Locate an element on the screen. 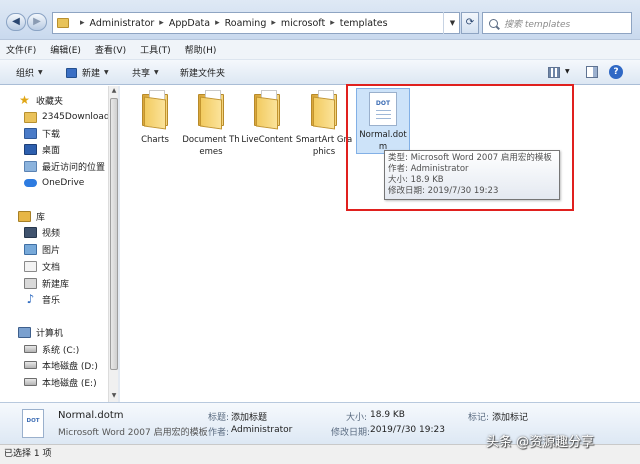 The image size is (640, 464). scrollbar-thumb is located at coordinates (114, 234).